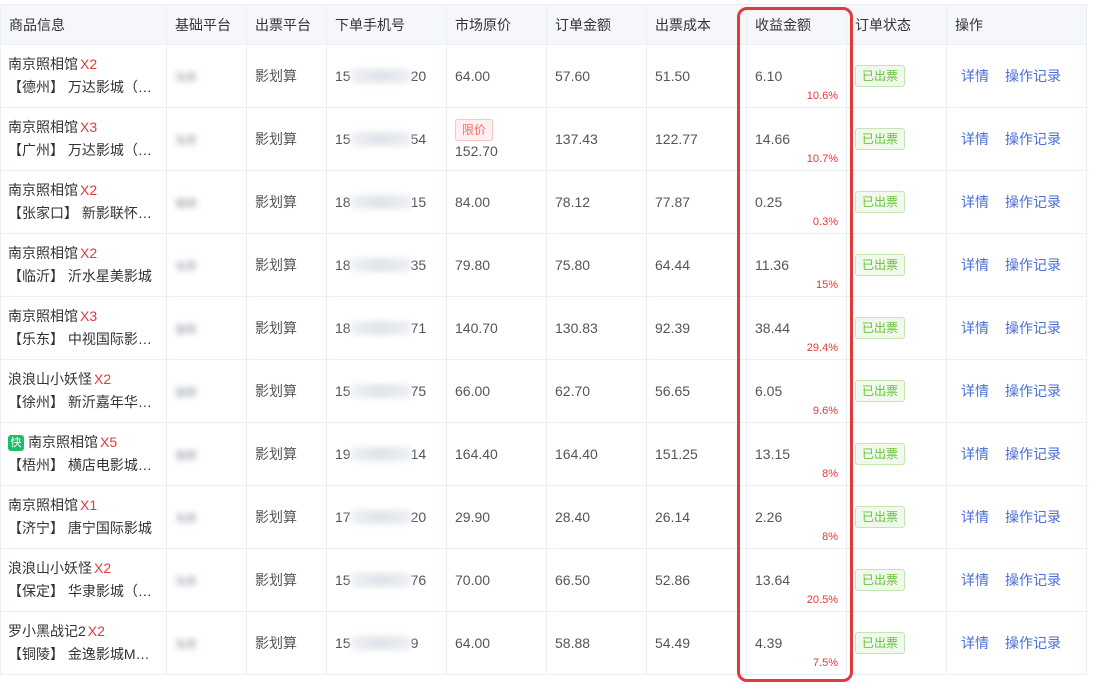 The image size is (1104, 689). I want to click on order-phone-cell: 18 71, so click(386, 328).